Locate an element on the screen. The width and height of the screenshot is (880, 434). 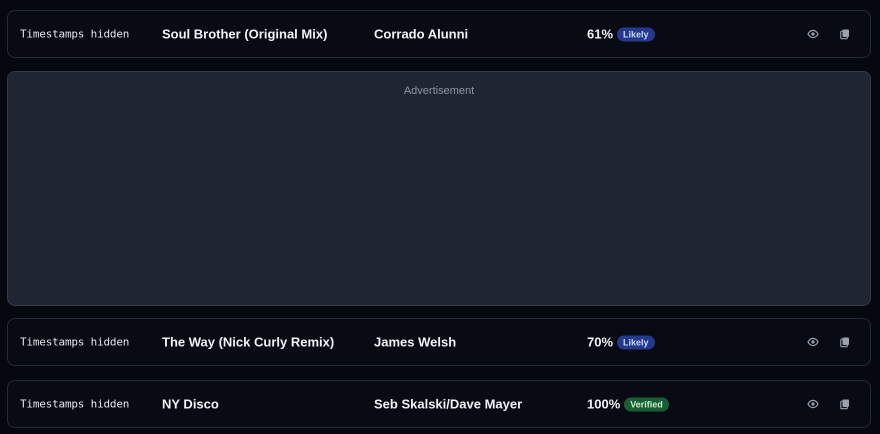
confidence-group: 61% Likely is located at coordinates (621, 34).